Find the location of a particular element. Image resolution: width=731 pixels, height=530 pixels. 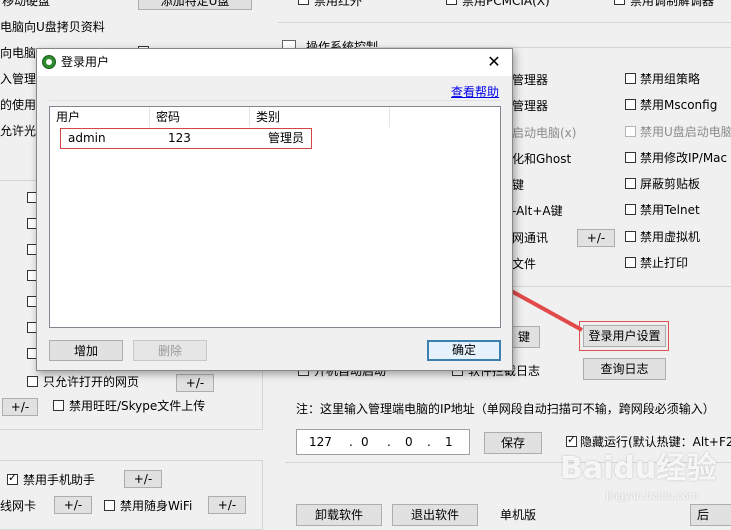

wireless-nic-label: 线网卡 is located at coordinates (18, 506).